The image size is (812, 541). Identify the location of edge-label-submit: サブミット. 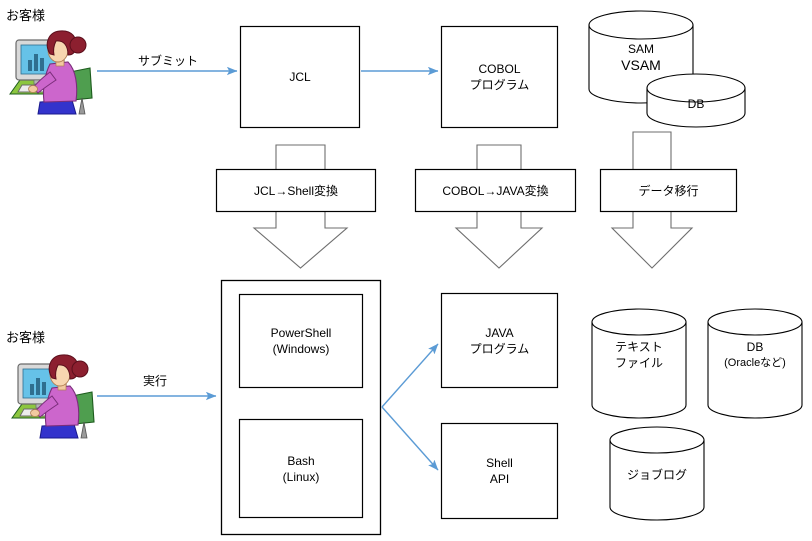
(168, 61).